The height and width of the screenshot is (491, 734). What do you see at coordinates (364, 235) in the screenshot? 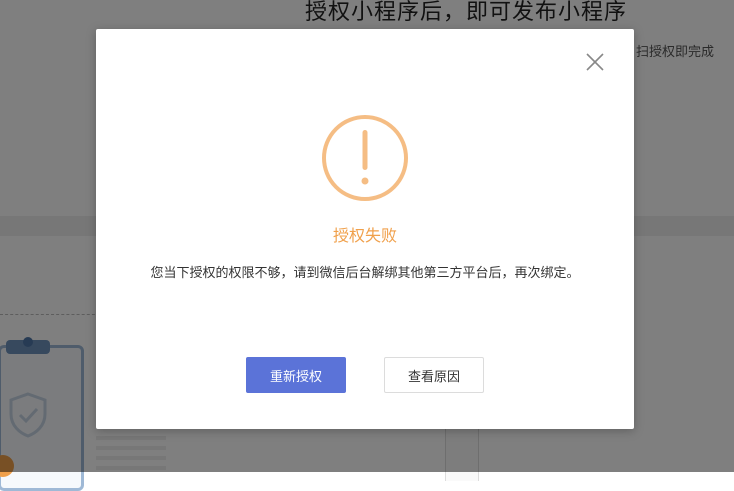
I see `dialog-title: 授权失败` at bounding box center [364, 235].